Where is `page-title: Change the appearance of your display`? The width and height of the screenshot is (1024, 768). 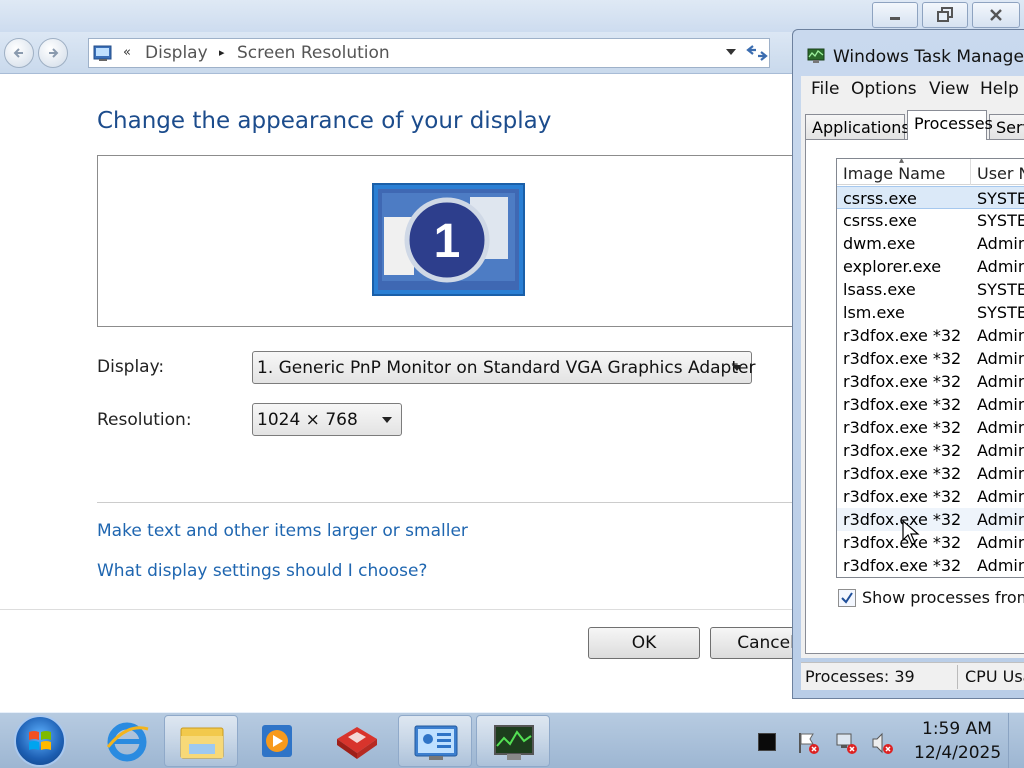
page-title: Change the appearance of your display is located at coordinates (324, 121).